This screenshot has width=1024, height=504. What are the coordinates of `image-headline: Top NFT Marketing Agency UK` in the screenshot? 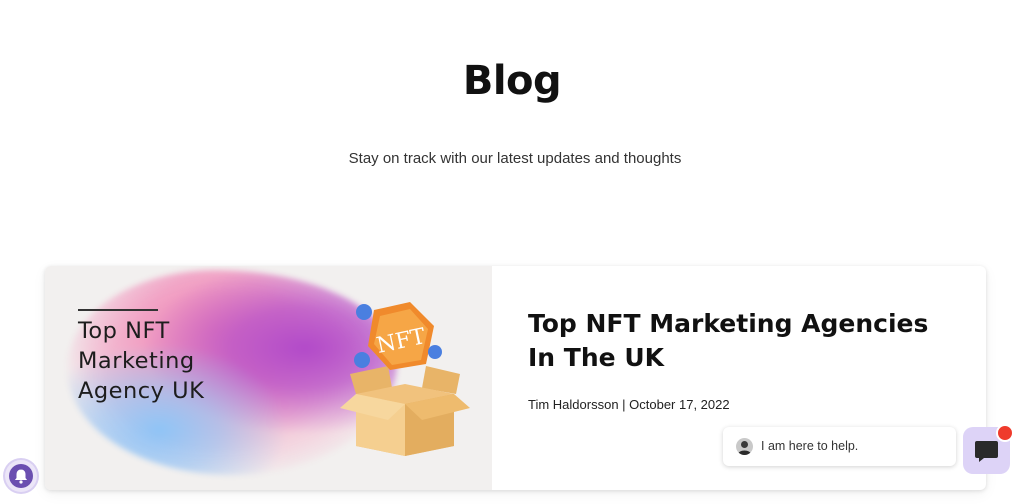 It's located at (208, 361).